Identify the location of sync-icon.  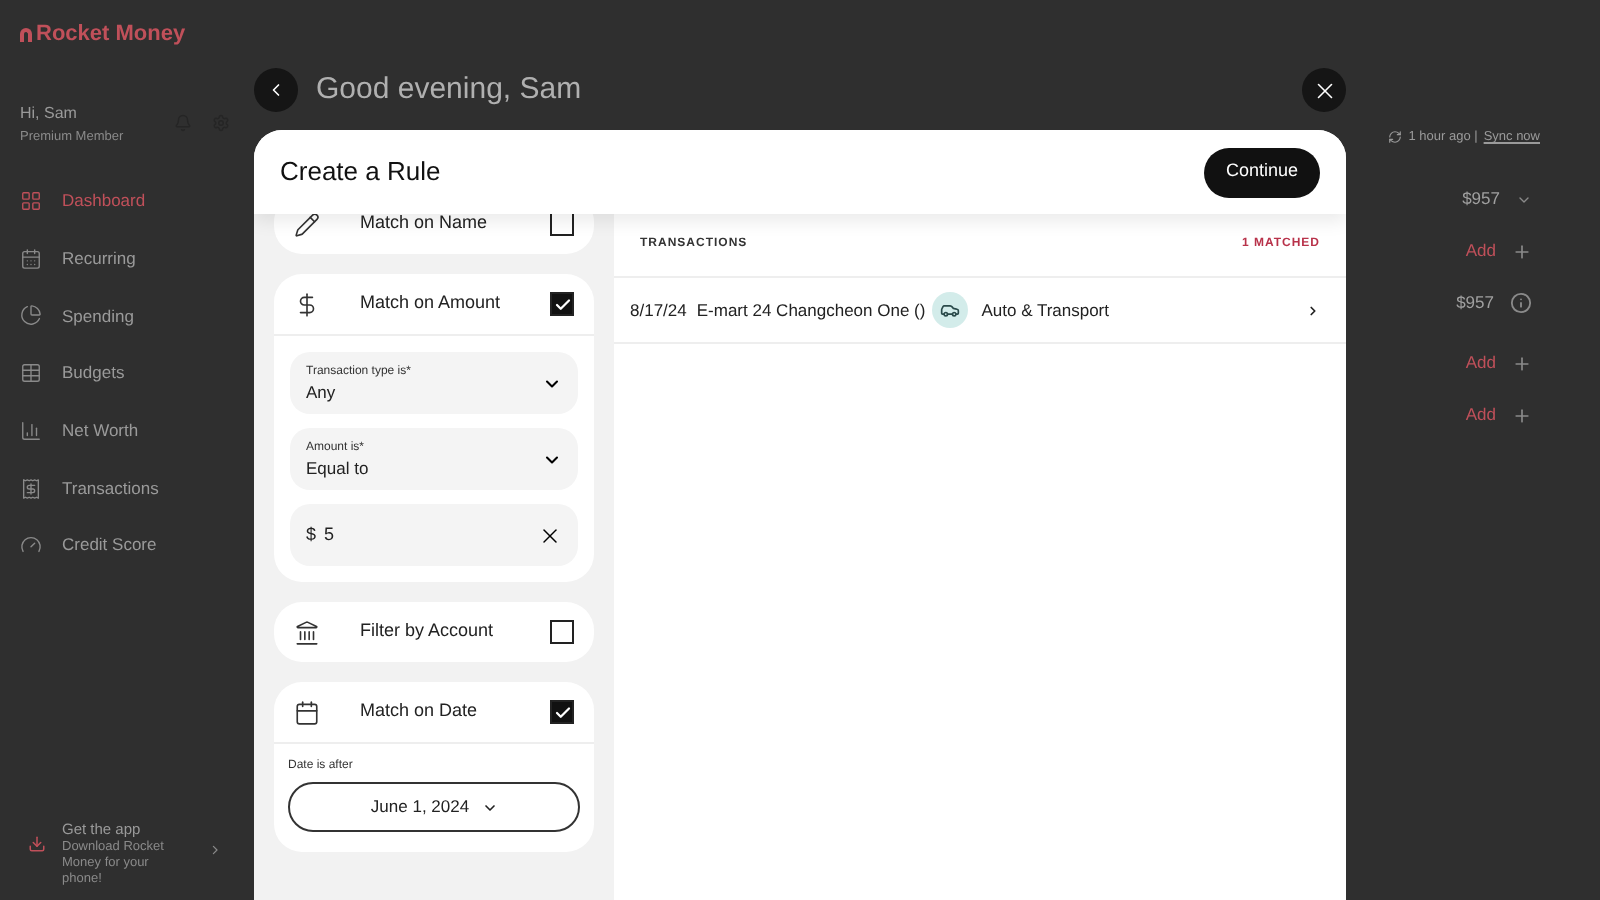
(1395, 137).